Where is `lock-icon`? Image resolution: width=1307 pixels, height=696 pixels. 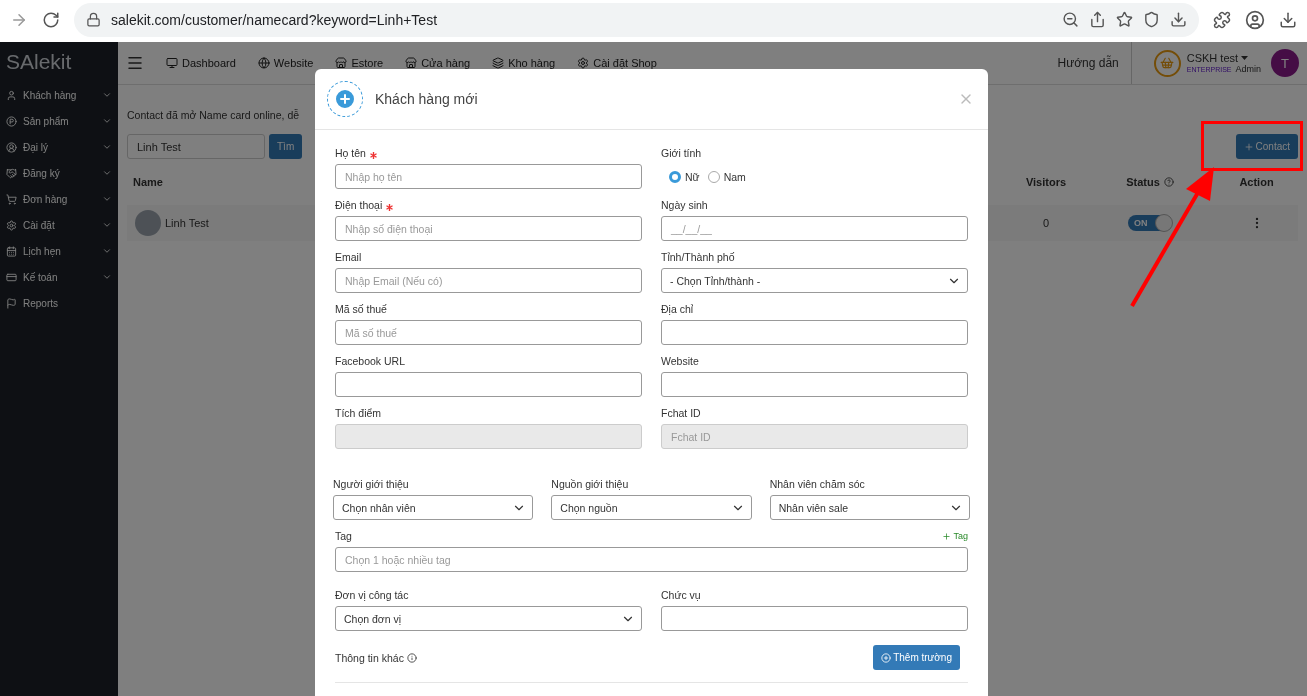
lock-icon is located at coordinates (93, 19).